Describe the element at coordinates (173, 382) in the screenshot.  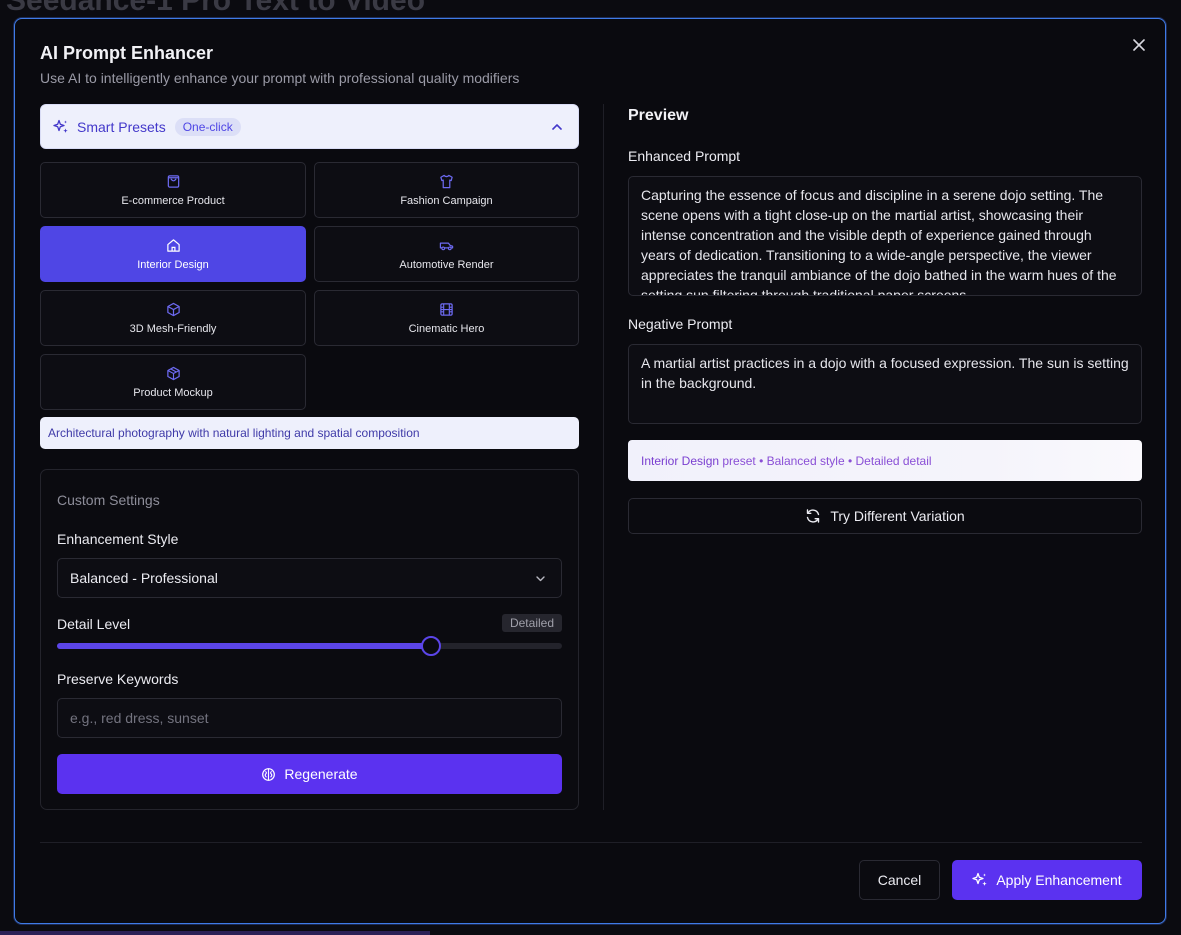
I see `preset-product-mockup: Product Mockup` at that location.